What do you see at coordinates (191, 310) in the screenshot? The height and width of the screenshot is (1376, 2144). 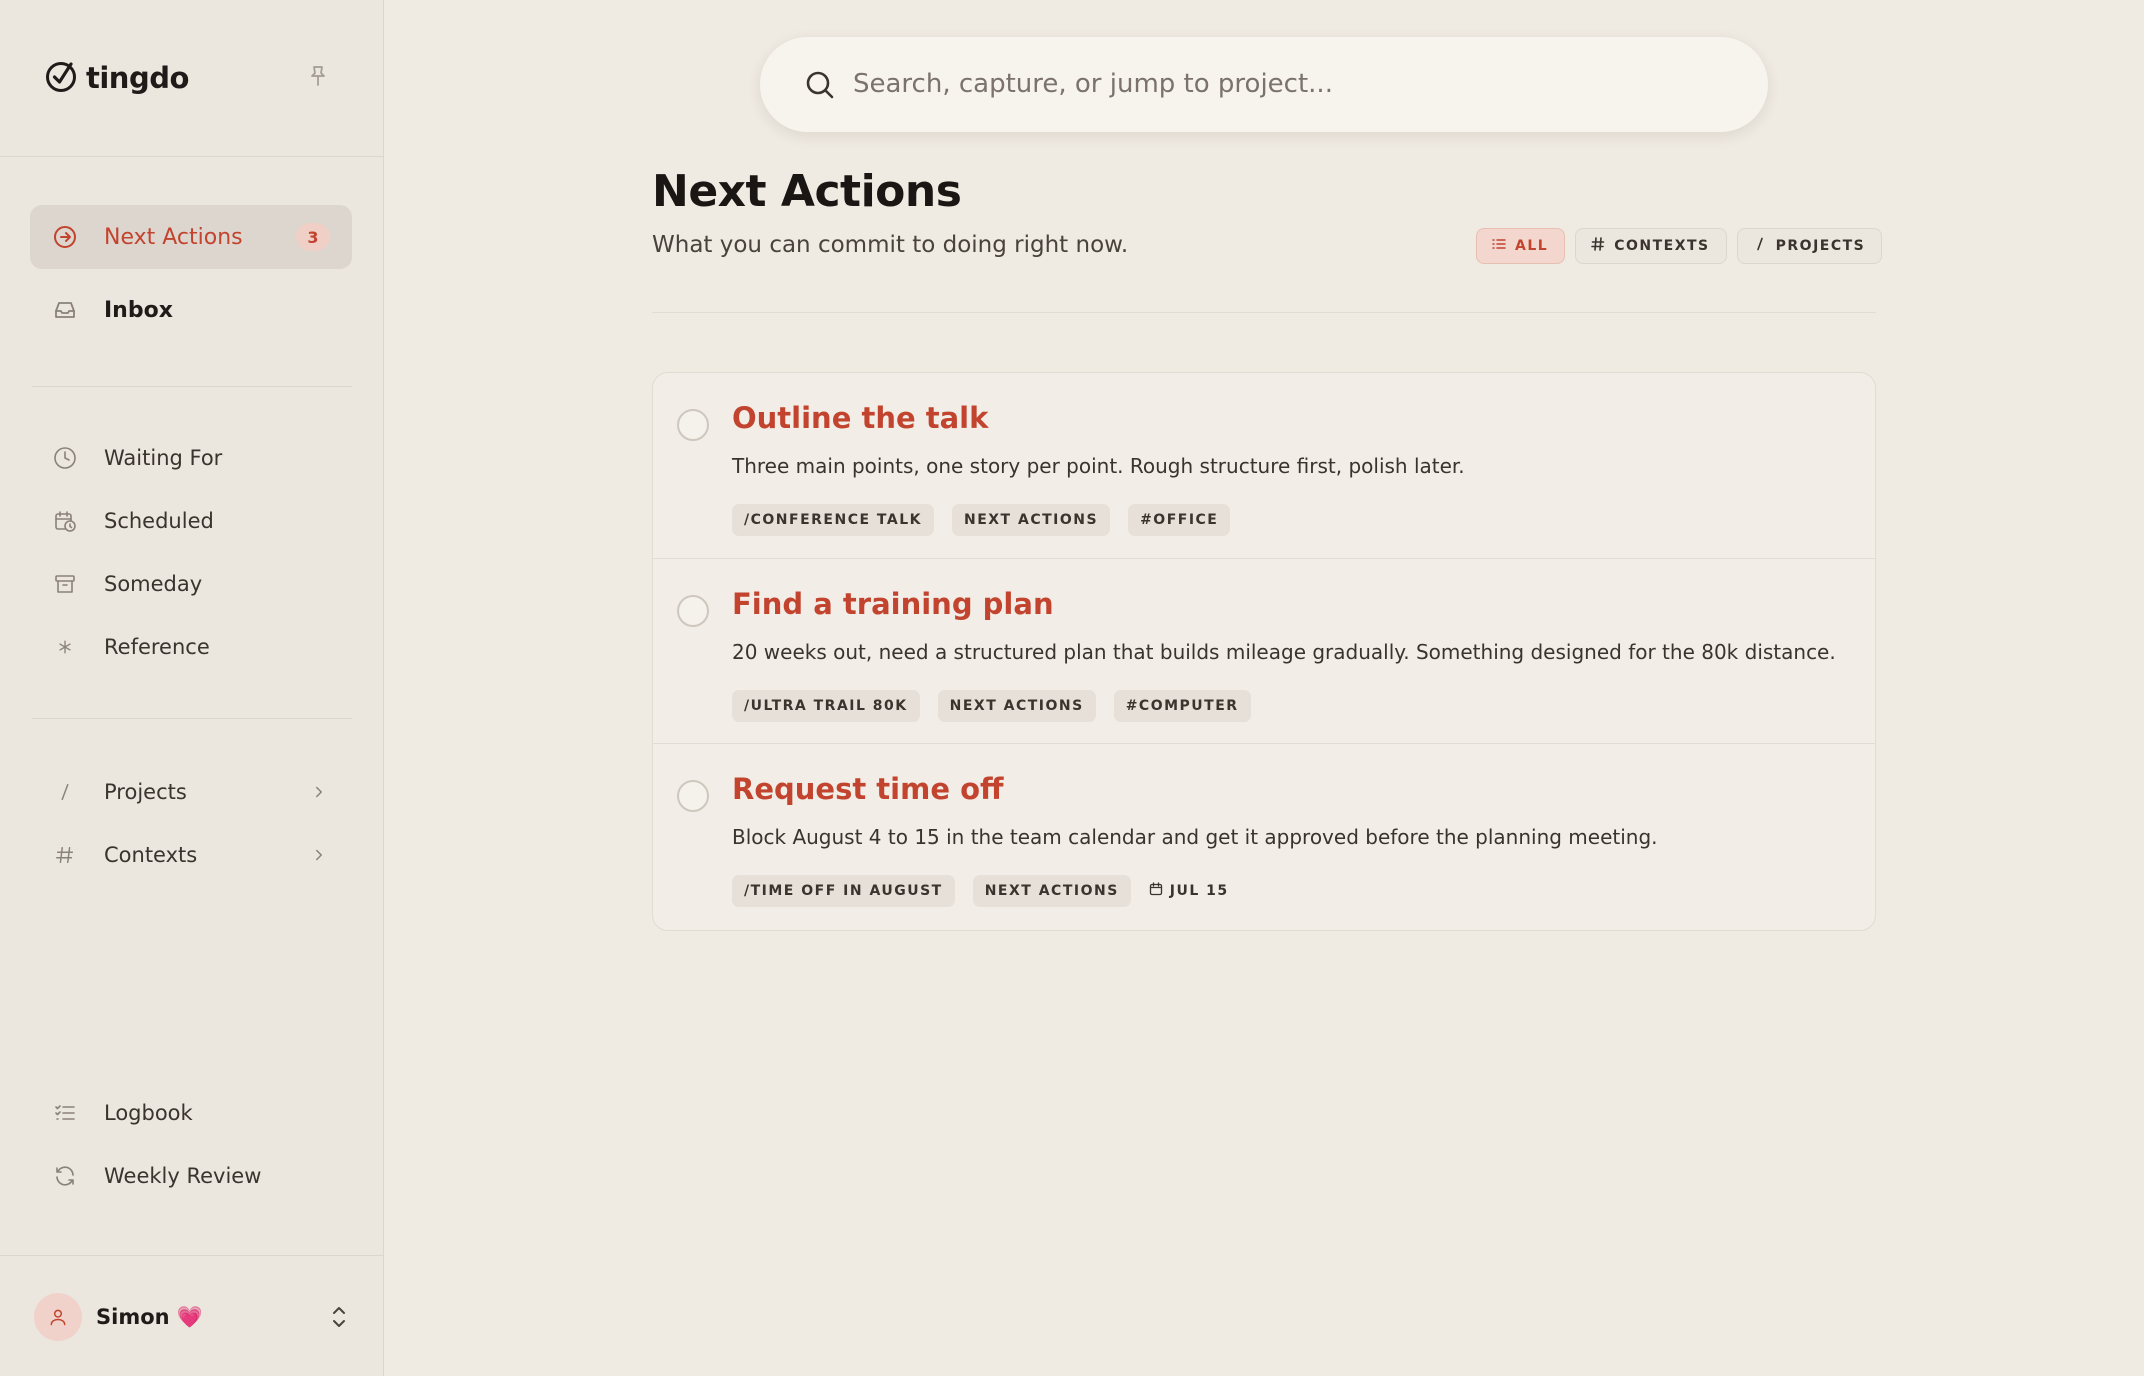 I see `nav-inbox: Inbox` at bounding box center [191, 310].